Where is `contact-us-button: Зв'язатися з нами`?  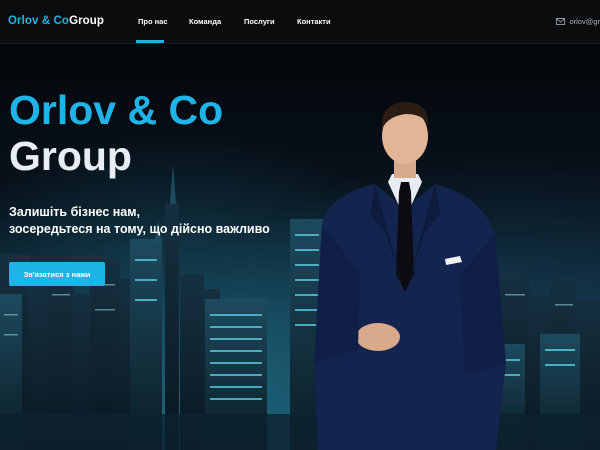
contact-us-button: Зв'язатися з нами is located at coordinates (57, 274).